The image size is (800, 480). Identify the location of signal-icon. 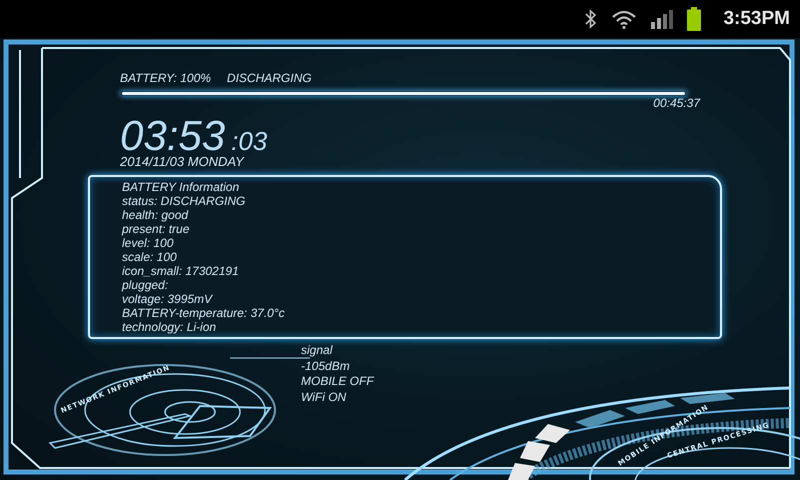
(662, 19).